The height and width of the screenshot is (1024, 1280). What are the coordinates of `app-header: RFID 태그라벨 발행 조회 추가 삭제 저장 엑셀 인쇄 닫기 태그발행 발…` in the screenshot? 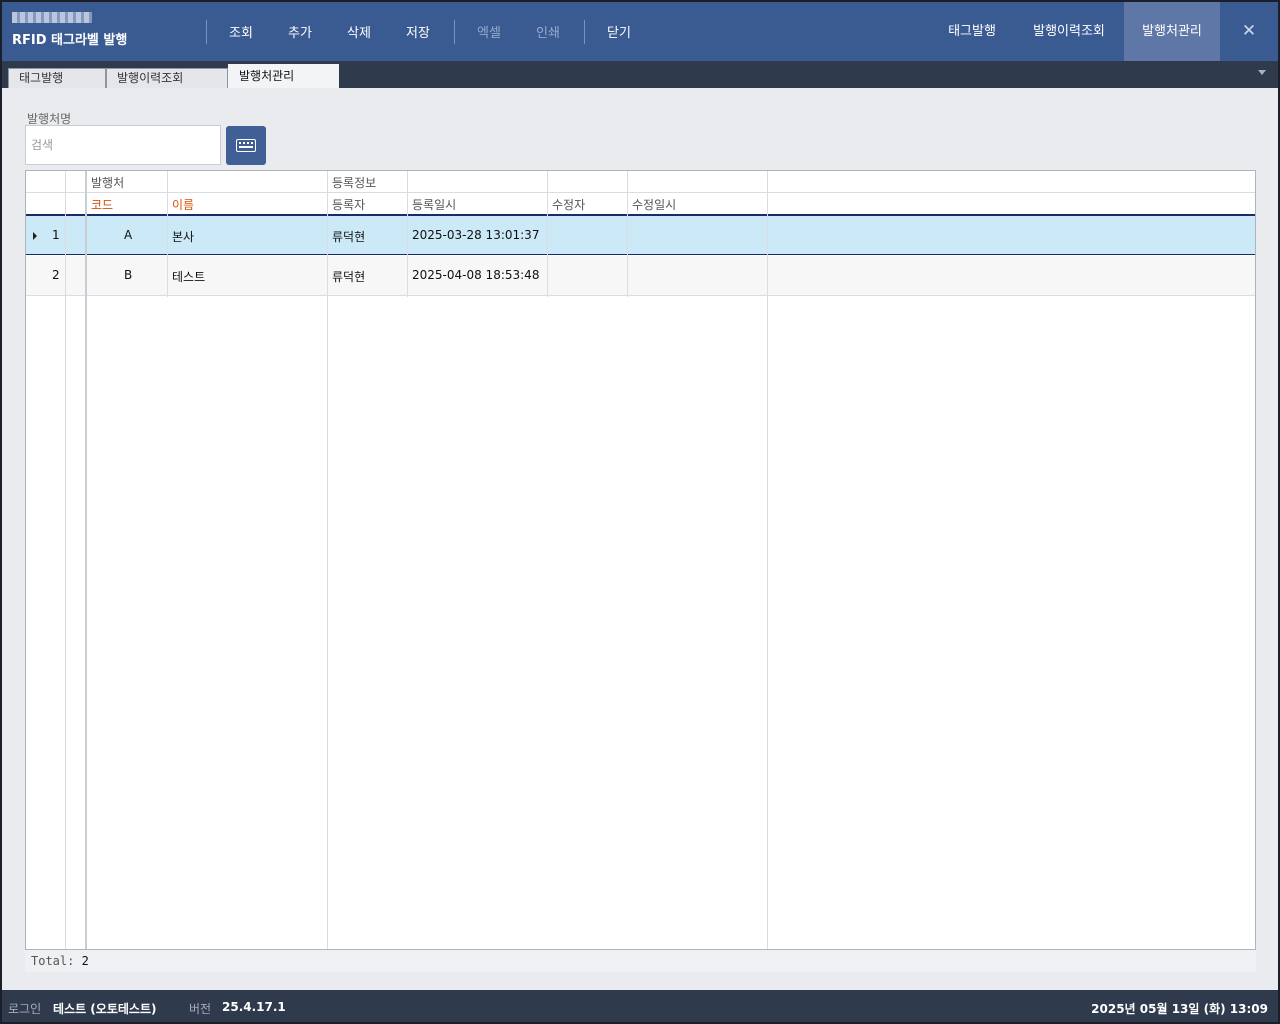 It's located at (640, 31).